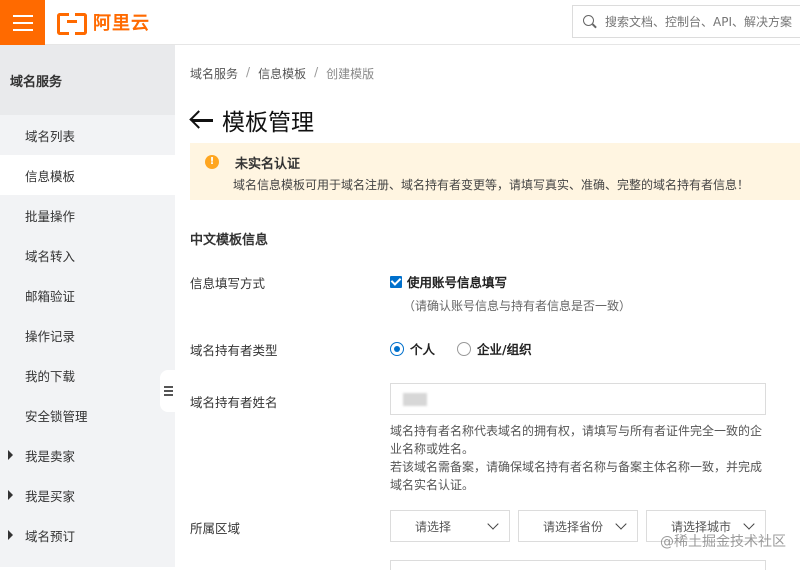 The image size is (800, 570). What do you see at coordinates (578, 565) in the screenshot?
I see `next-input-partial` at bounding box center [578, 565].